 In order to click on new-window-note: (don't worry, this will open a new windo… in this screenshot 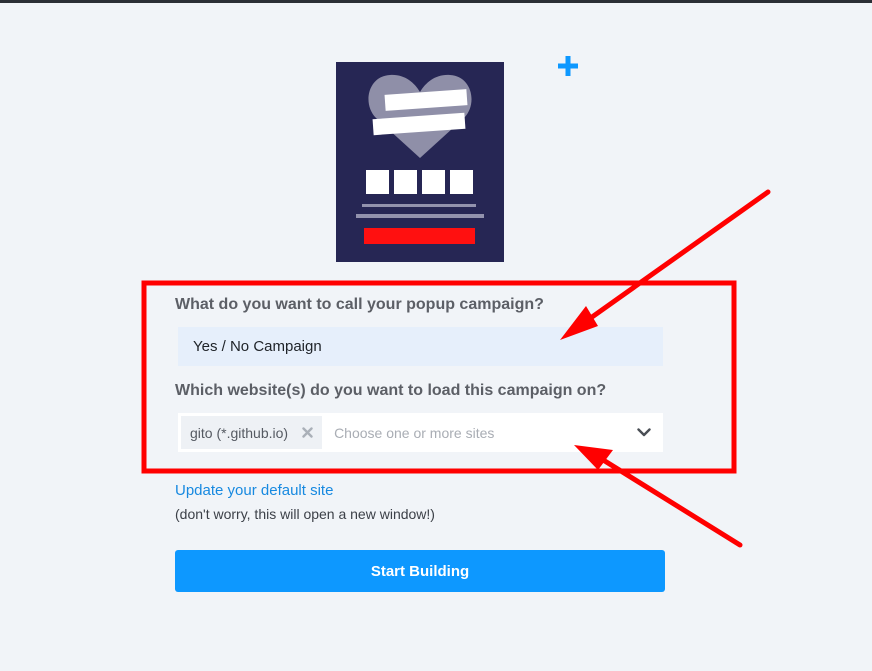, I will do `click(305, 514)`.